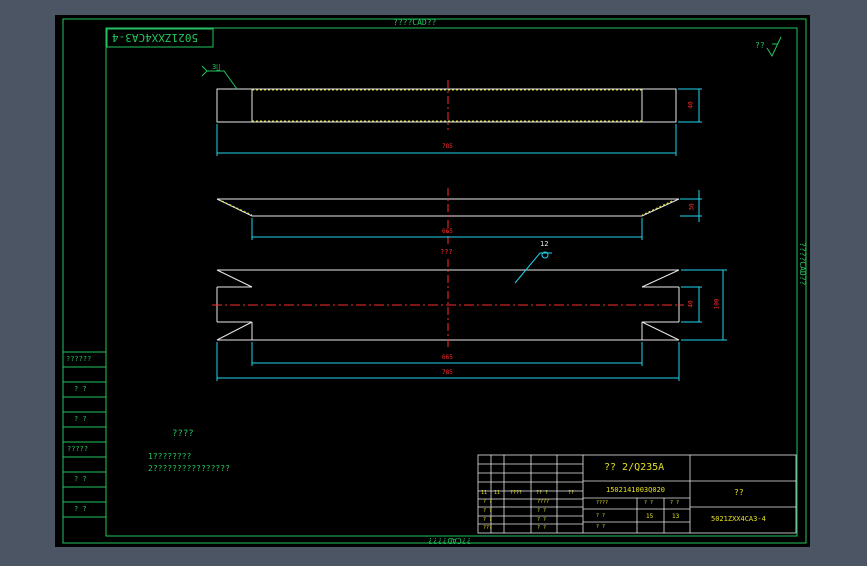  What do you see at coordinates (634, 467) in the screenshot?
I see `title-block-material: ?? 2/Q235A` at bounding box center [634, 467].